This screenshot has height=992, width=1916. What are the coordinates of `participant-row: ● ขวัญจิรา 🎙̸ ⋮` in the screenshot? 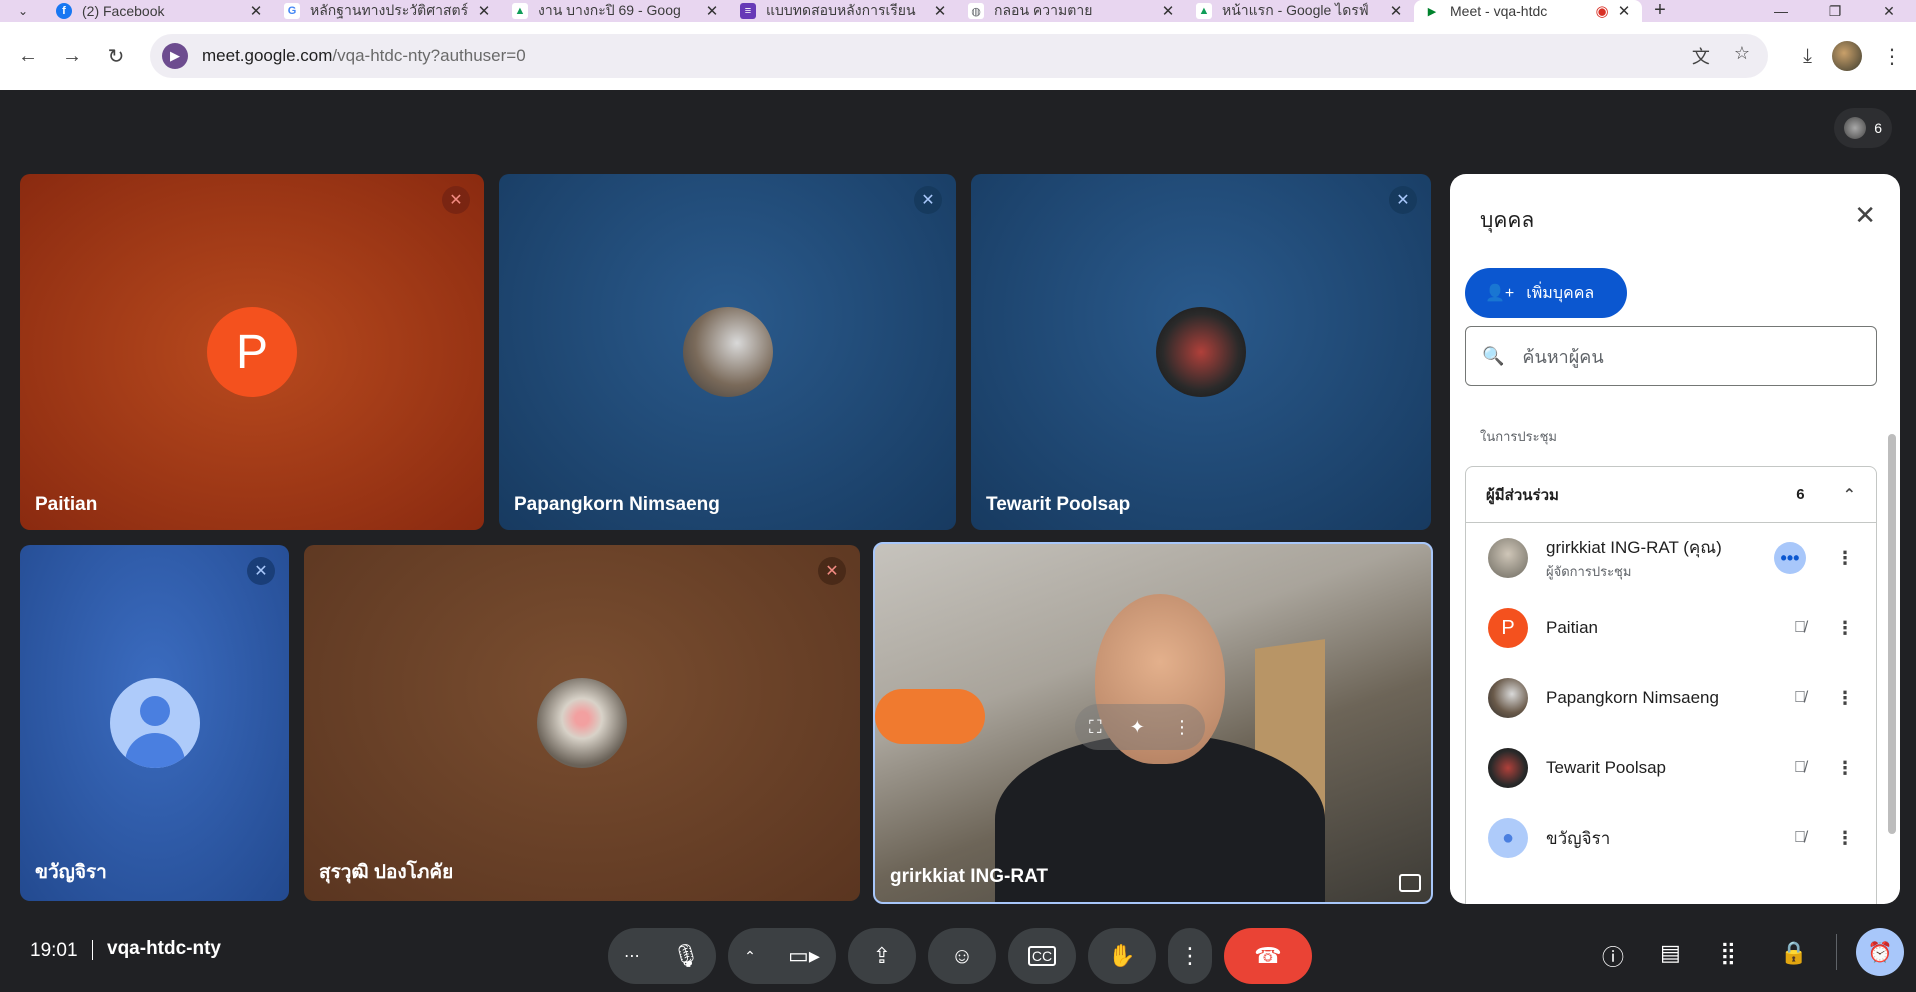 It's located at (1671, 838).